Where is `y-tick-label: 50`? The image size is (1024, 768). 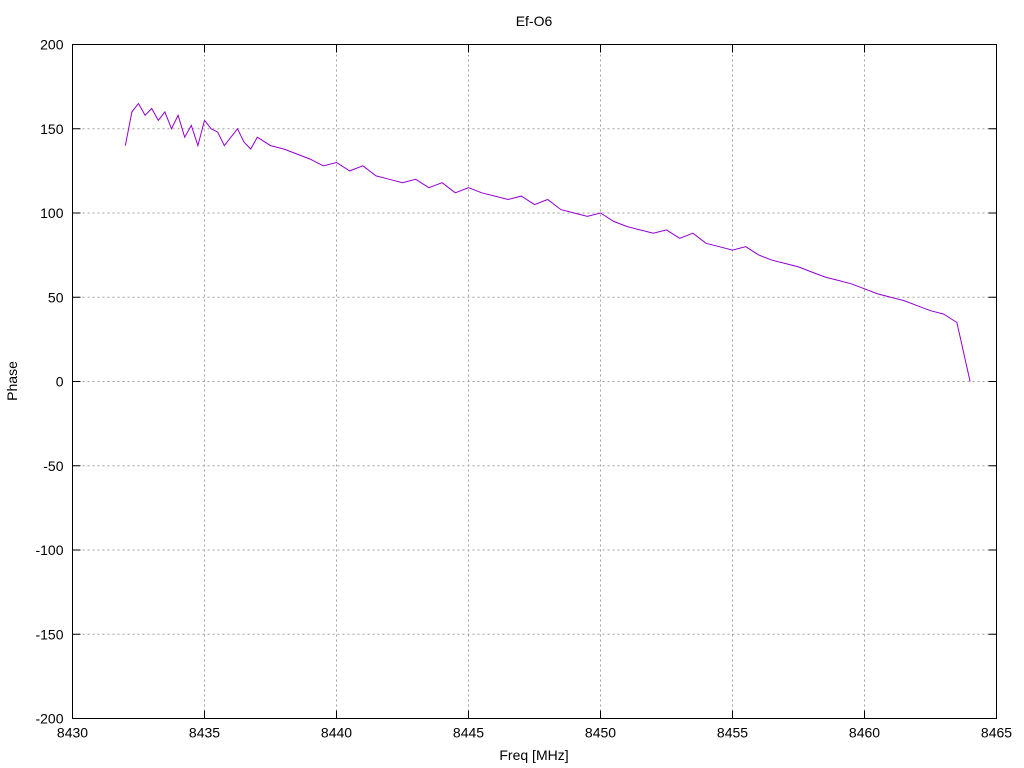
y-tick-label: 50 is located at coordinates (56, 297).